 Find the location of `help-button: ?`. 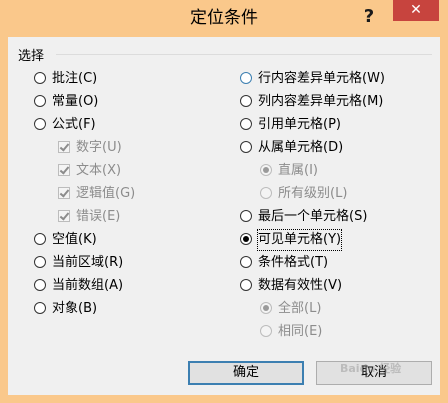

help-button: ? is located at coordinates (369, 17).